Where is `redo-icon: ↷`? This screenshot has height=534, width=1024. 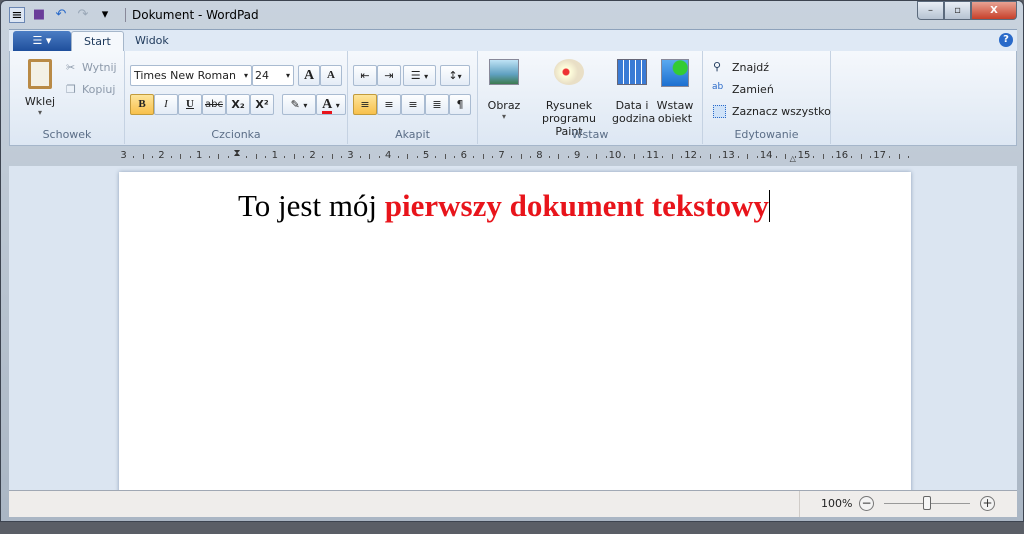 redo-icon: ↷ is located at coordinates (83, 15).